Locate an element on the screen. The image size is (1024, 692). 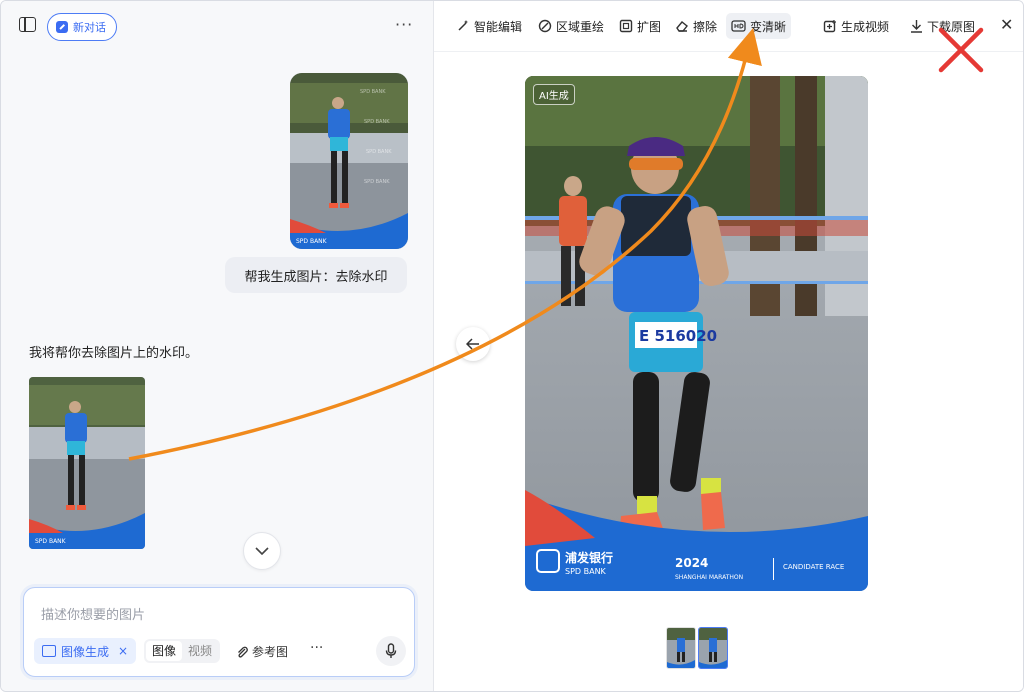
expand-icon is located at coordinates (626, 26).